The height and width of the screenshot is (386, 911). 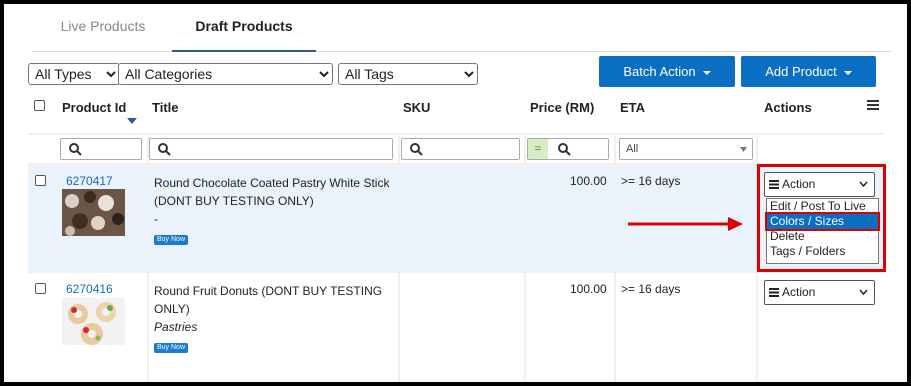 What do you see at coordinates (659, 71) in the screenshot?
I see `batch-action-label: Batch Action` at bounding box center [659, 71].